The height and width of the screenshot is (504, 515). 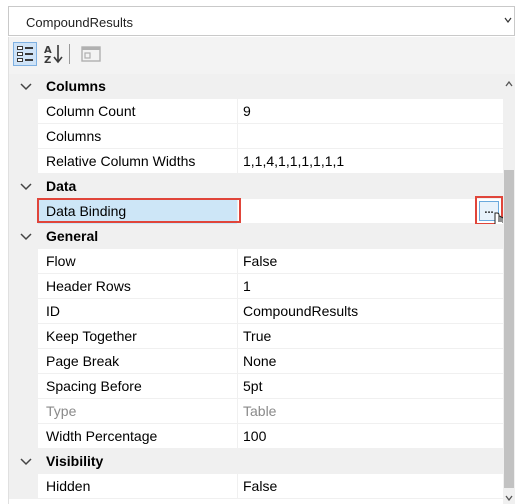 I want to click on property-name: Spacing Before, so click(x=94, y=386).